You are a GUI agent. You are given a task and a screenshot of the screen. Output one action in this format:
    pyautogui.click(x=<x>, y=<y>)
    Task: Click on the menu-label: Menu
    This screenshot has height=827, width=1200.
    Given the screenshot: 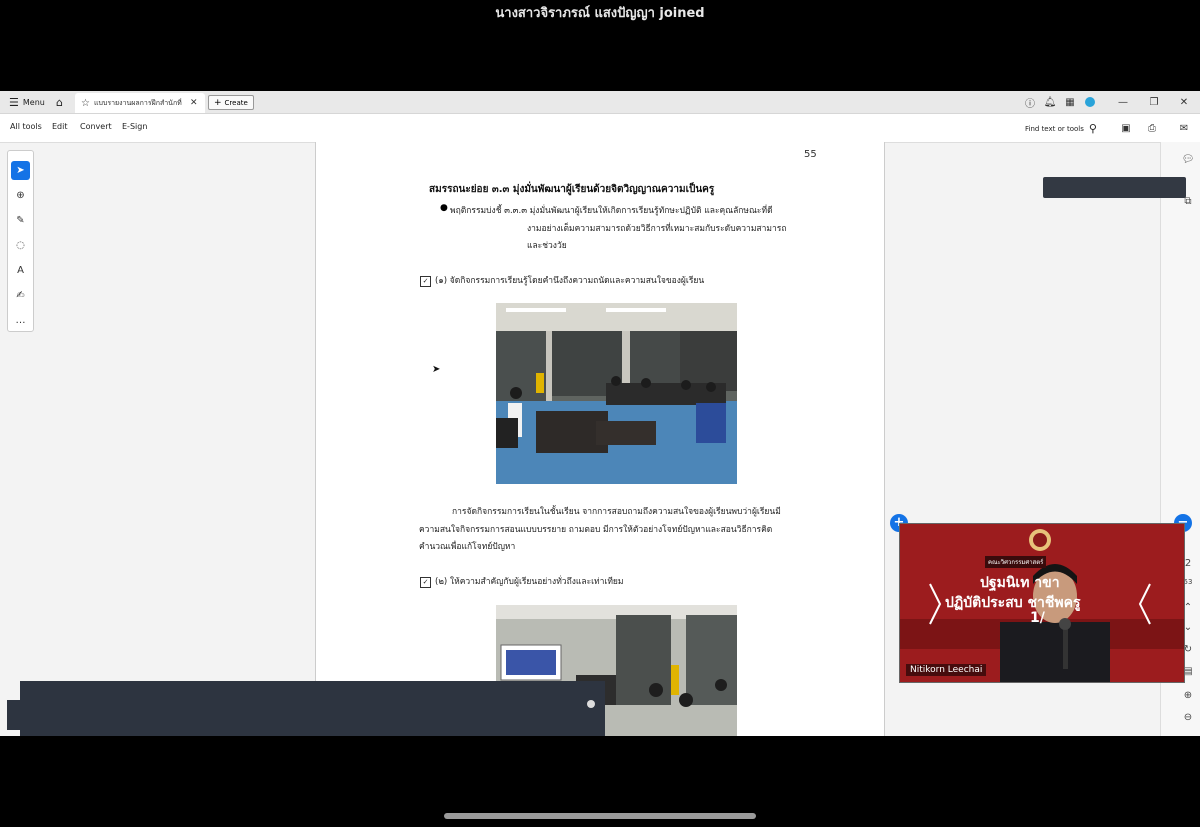 What is the action you would take?
    pyautogui.click(x=33, y=102)
    